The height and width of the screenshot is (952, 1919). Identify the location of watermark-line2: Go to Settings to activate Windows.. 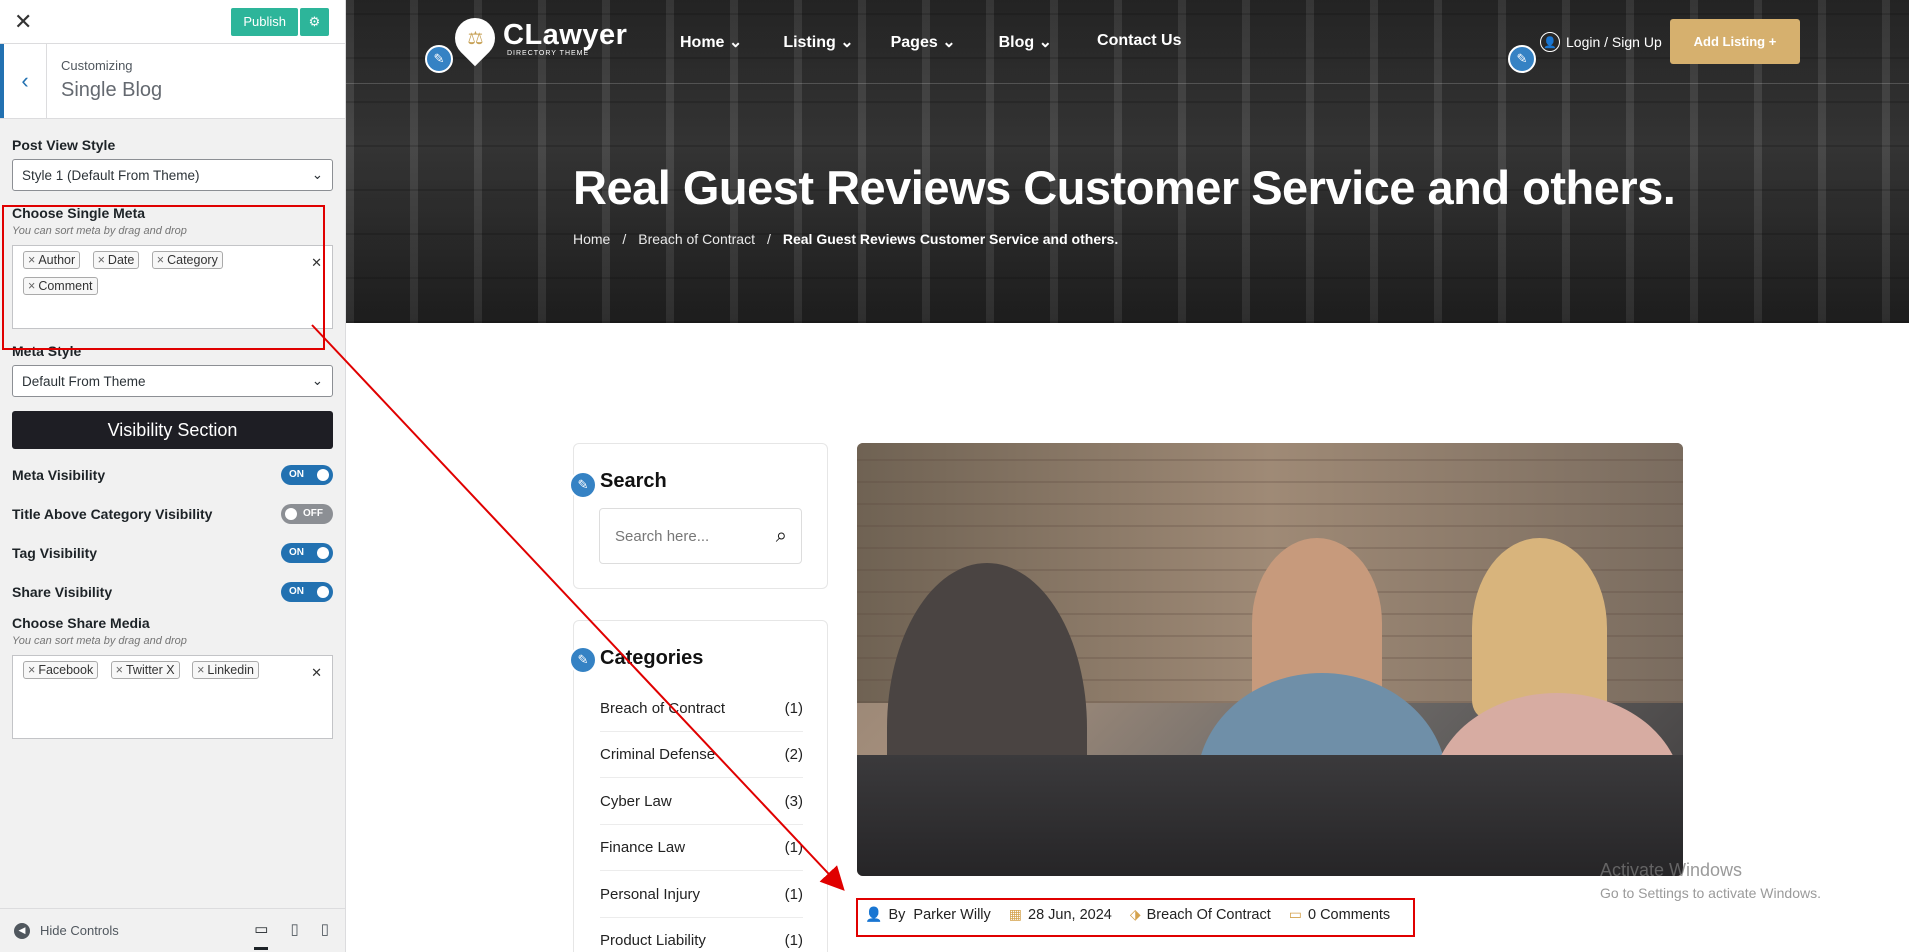
(1710, 893).